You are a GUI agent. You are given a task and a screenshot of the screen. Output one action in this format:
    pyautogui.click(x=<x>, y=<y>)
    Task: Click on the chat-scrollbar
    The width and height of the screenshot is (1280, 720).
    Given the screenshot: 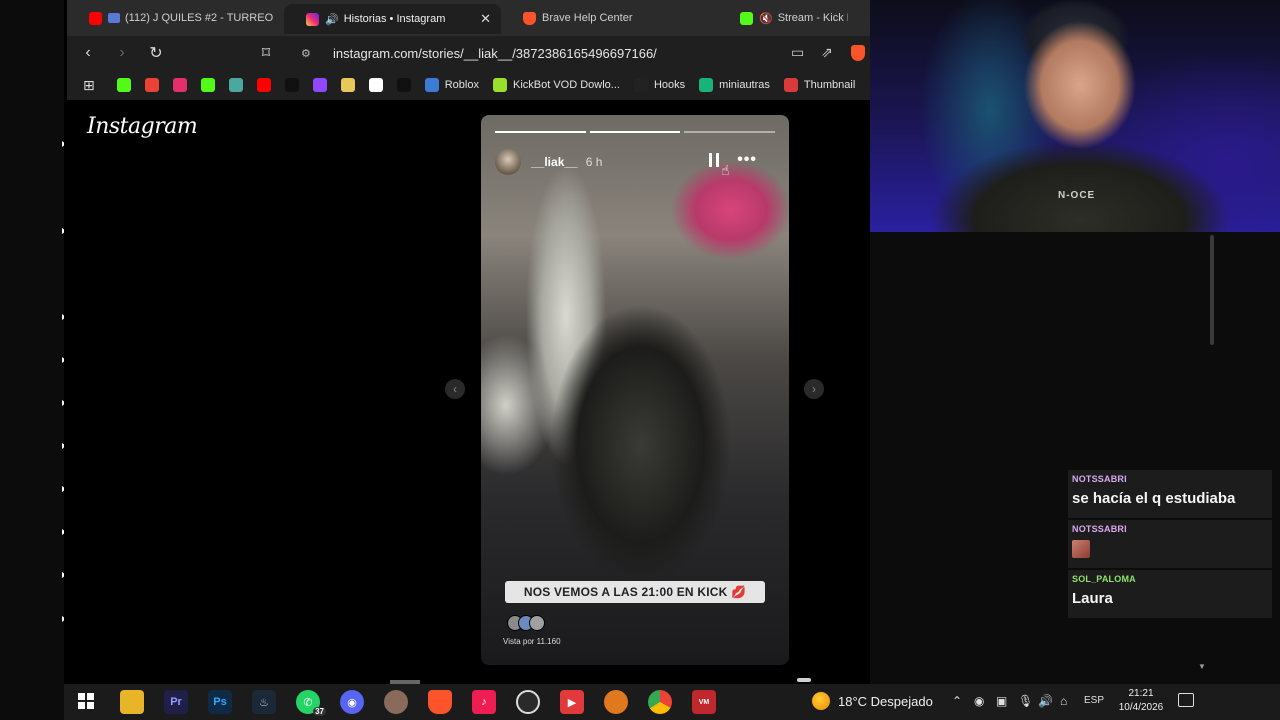 What is the action you would take?
    pyautogui.click(x=1212, y=290)
    